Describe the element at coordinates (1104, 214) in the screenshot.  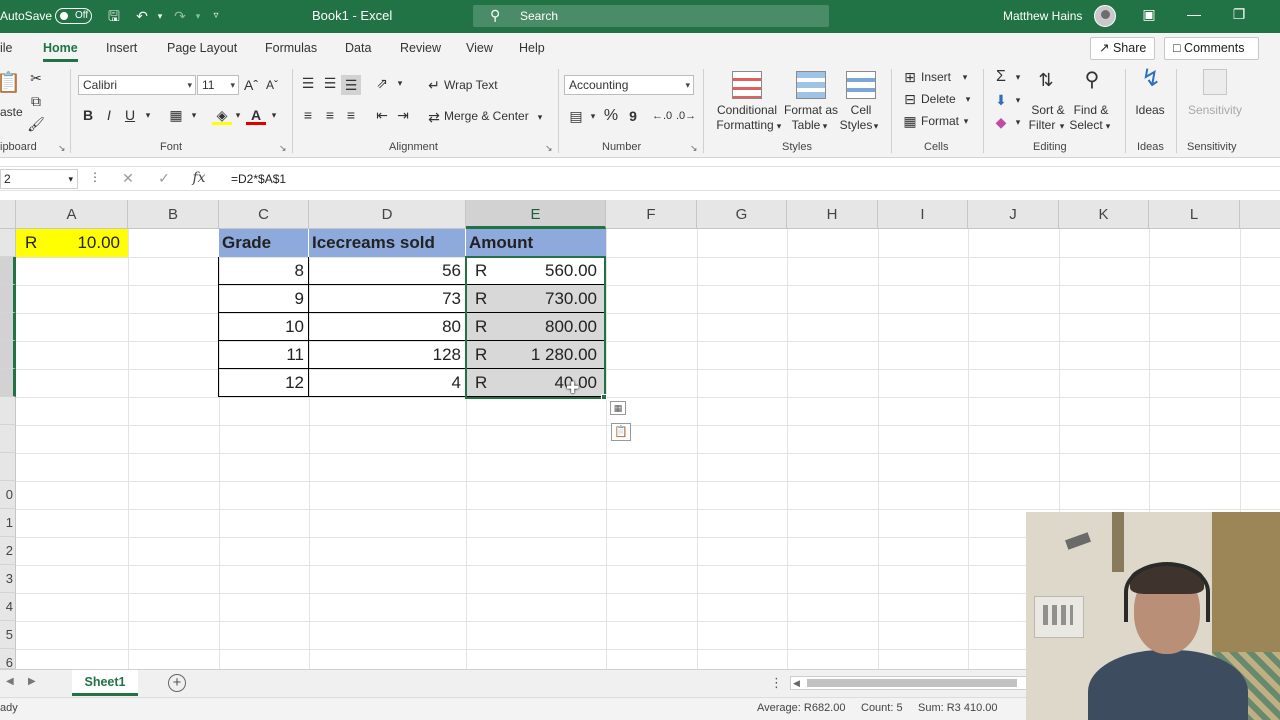
I see `column-header-k: K` at that location.